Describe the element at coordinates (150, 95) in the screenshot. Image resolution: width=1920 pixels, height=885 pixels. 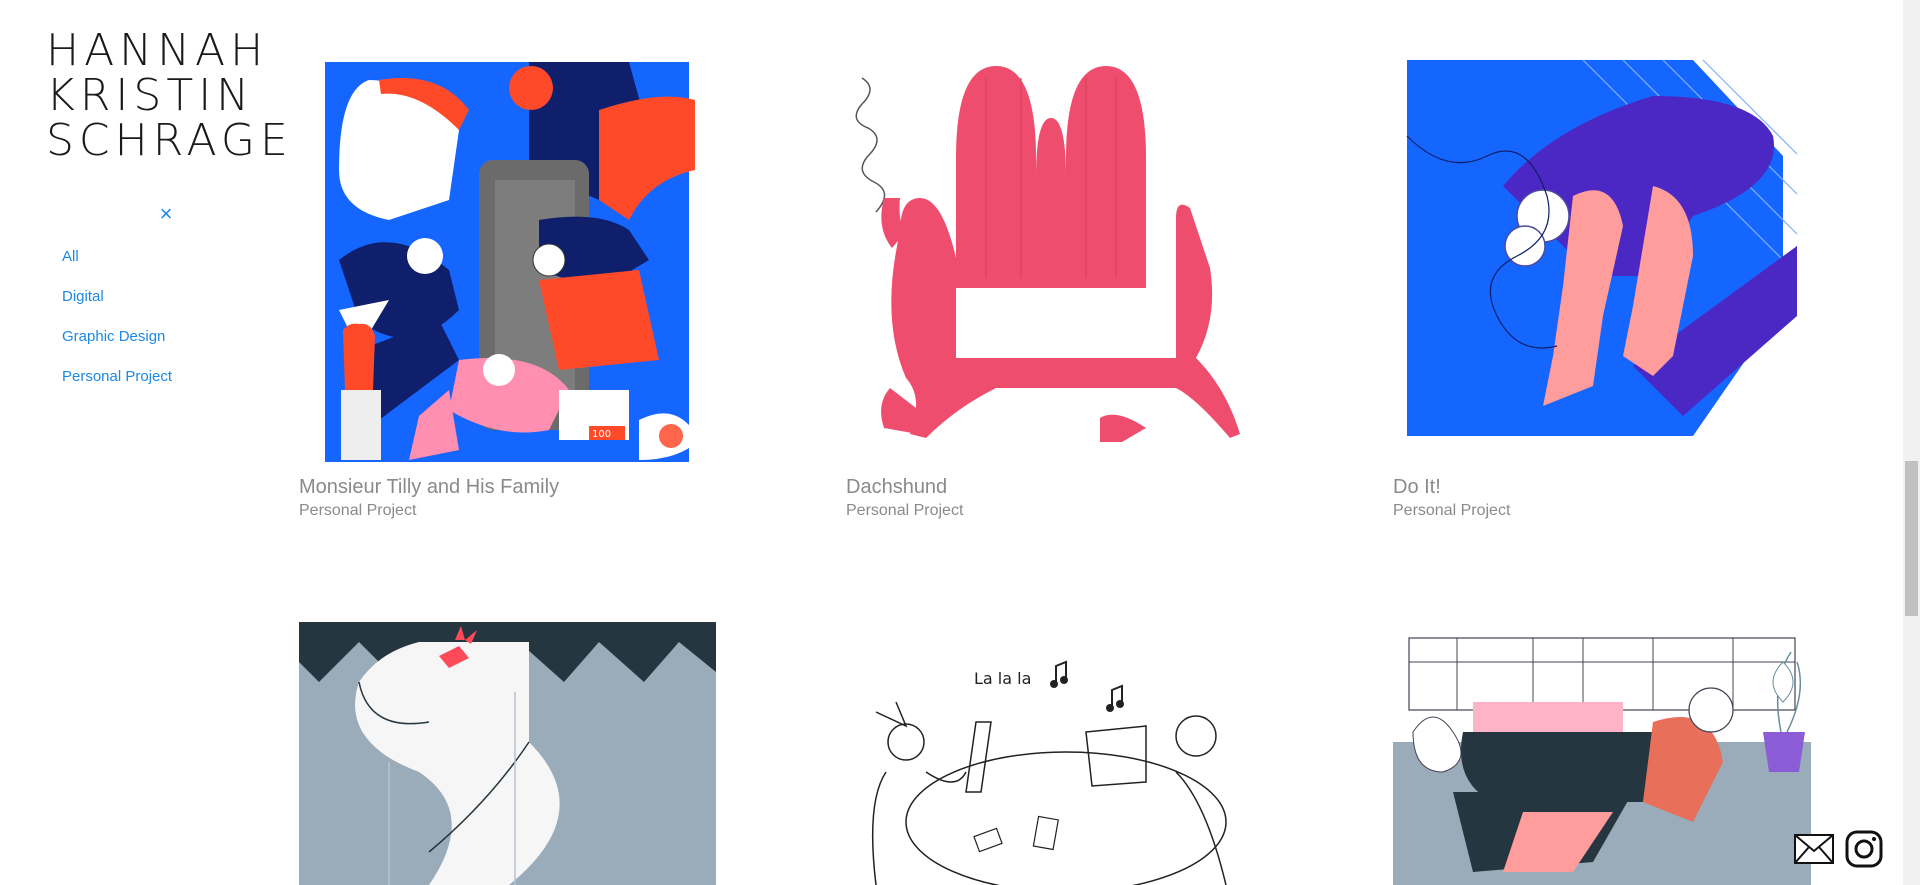
I see `logo-line-2: KRISTIN` at that location.